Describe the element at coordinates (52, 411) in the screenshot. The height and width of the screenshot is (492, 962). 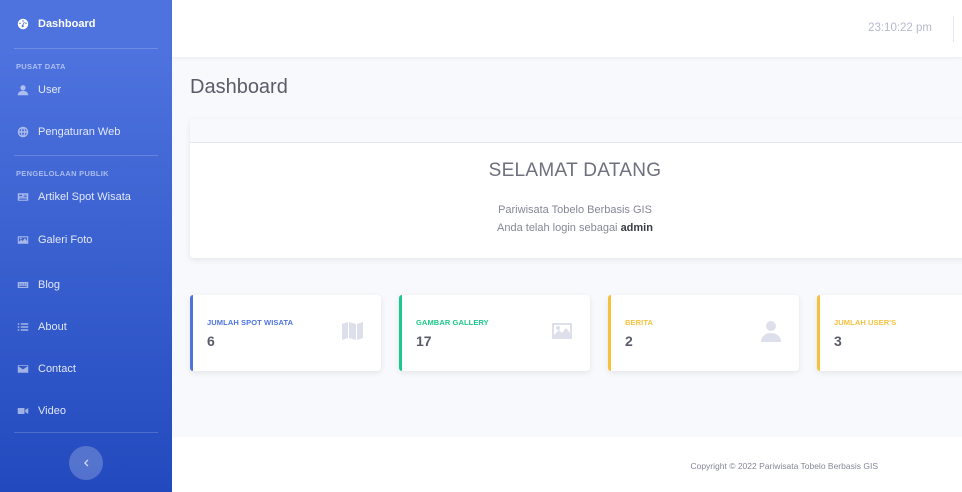
I see `sidebar-item-label: Video` at that location.